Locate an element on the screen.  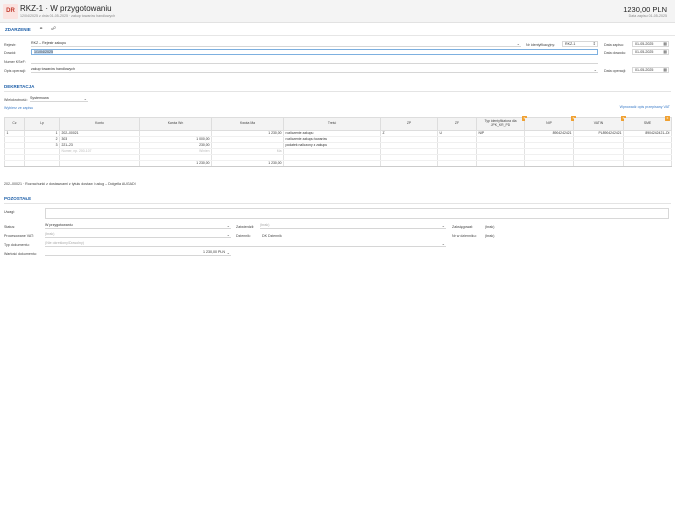
doc-value-value: 1 230,00 PLN is located at coordinates (214, 252).